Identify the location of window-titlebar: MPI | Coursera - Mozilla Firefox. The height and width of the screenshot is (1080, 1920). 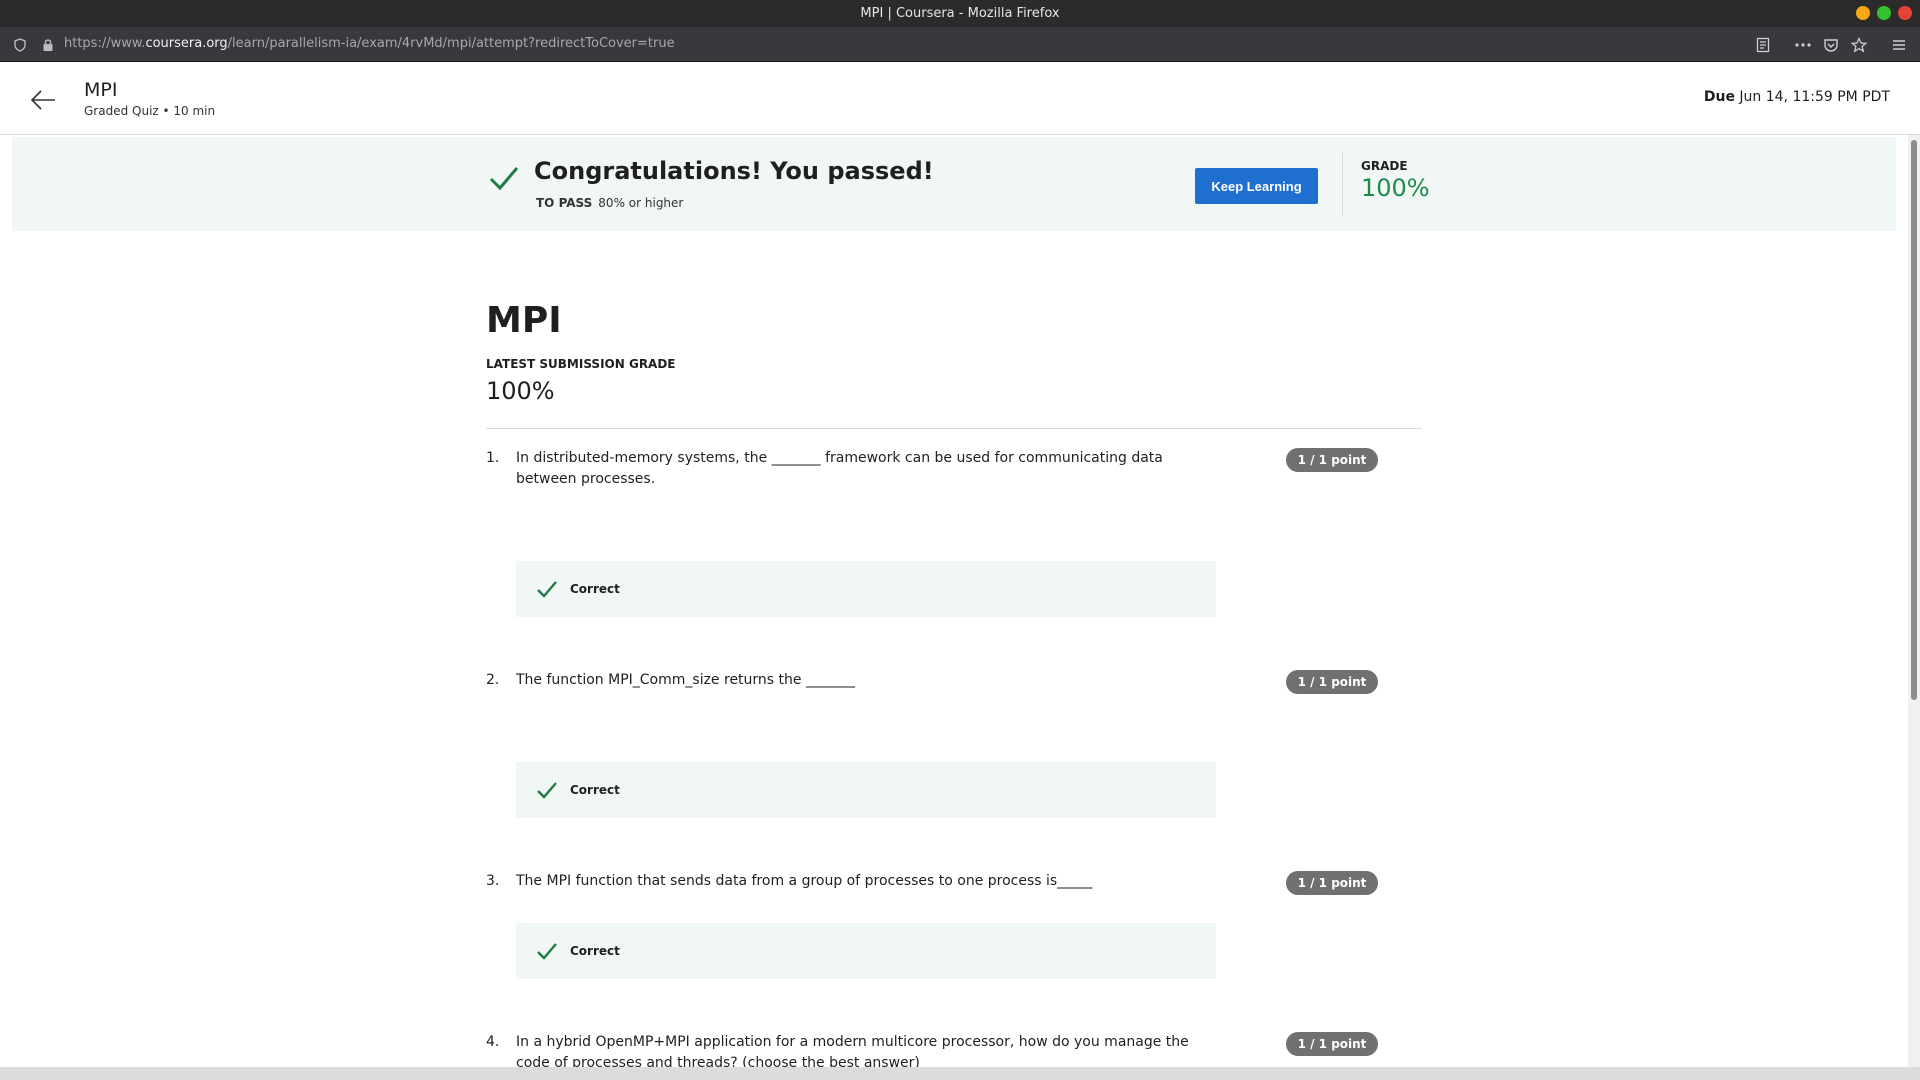
(960, 13).